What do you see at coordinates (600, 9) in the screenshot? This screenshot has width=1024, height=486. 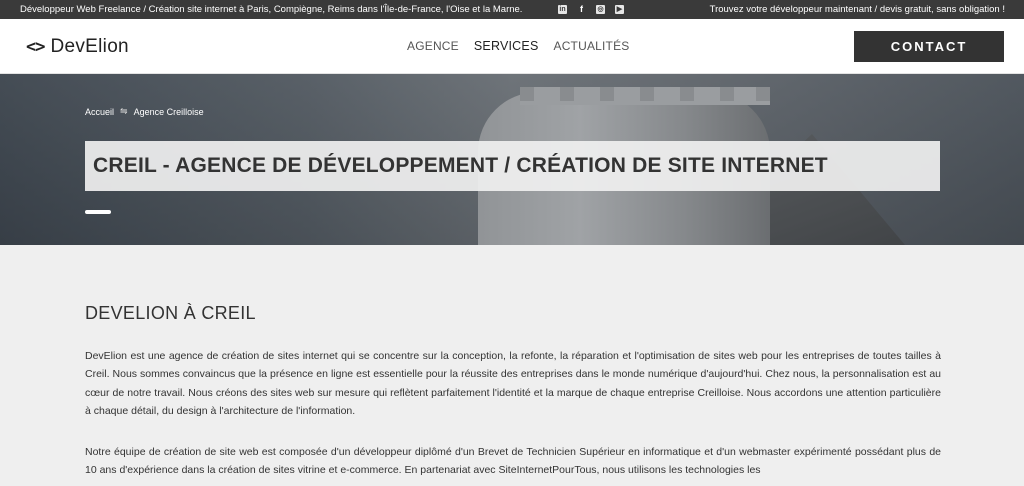 I see `instagram-icon: ◎` at bounding box center [600, 9].